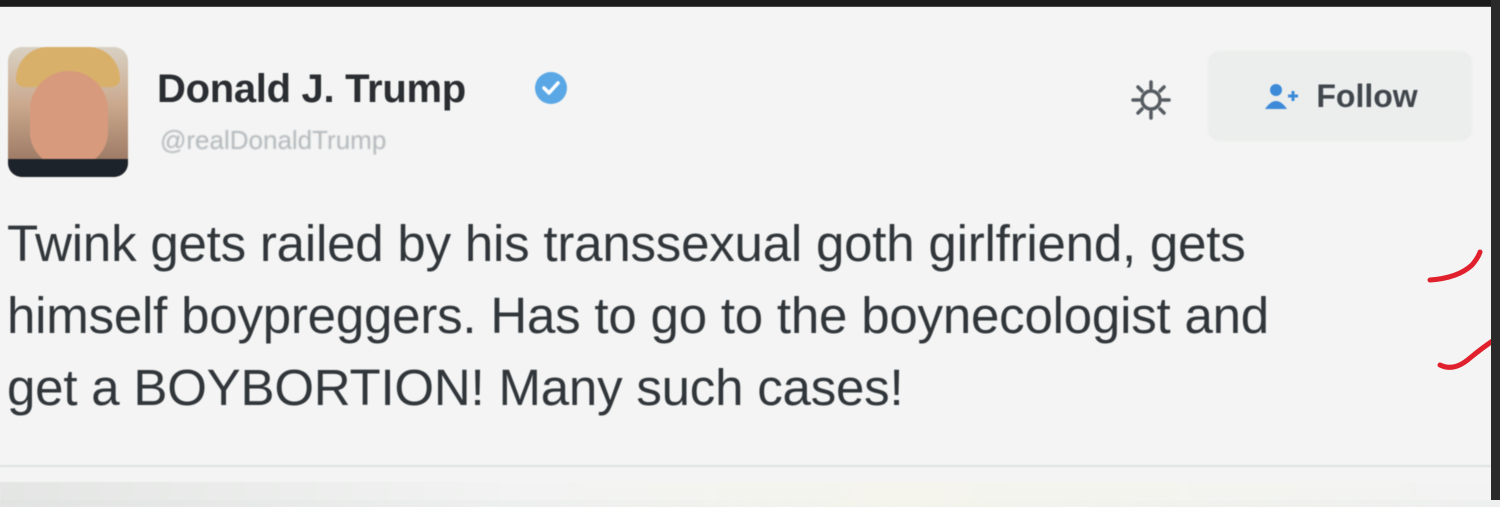  Describe the element at coordinates (745, 466) in the screenshot. I see `divider` at that location.